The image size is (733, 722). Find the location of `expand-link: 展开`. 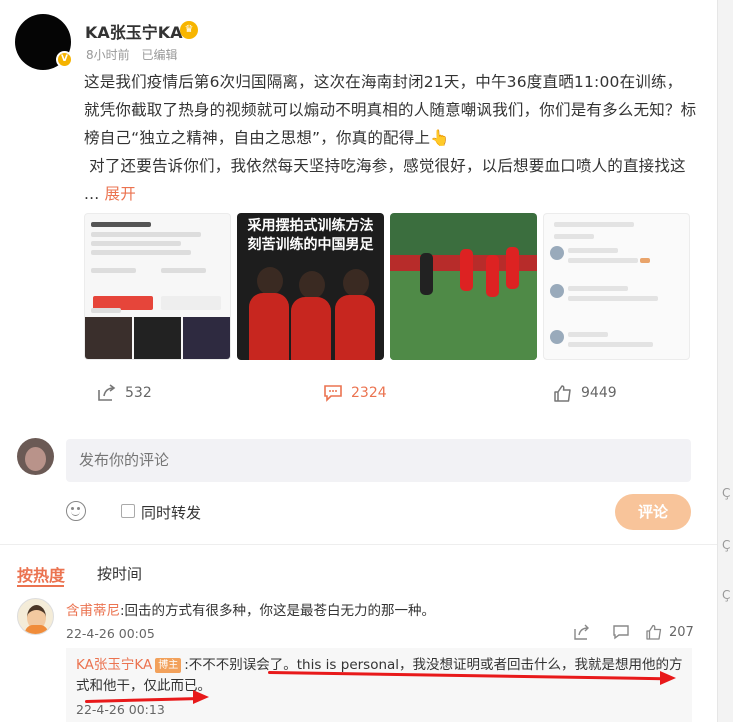

expand-link: 展开 is located at coordinates (120, 194).